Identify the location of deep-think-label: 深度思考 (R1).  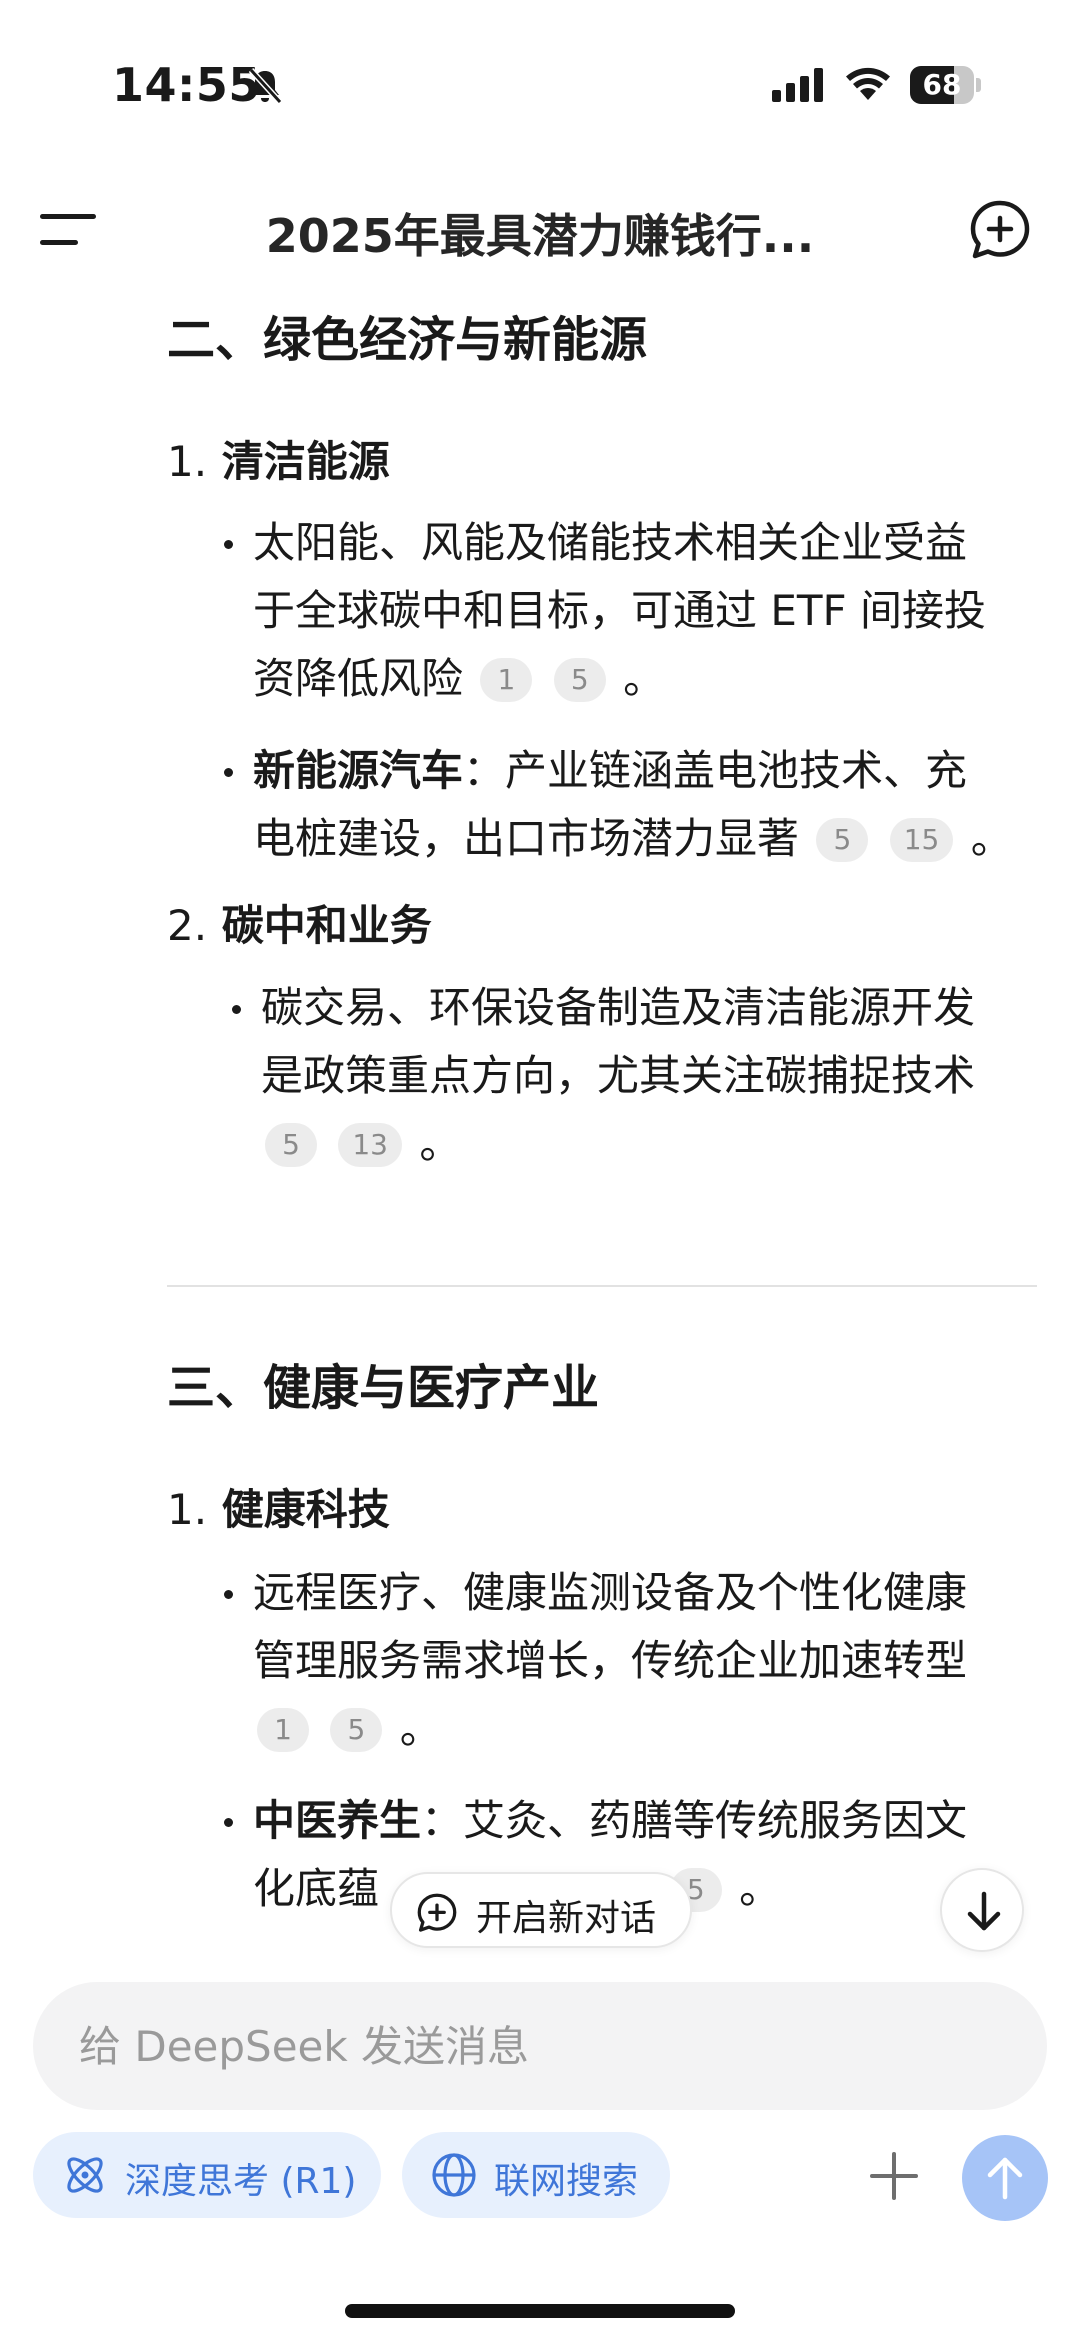
(241, 2181).